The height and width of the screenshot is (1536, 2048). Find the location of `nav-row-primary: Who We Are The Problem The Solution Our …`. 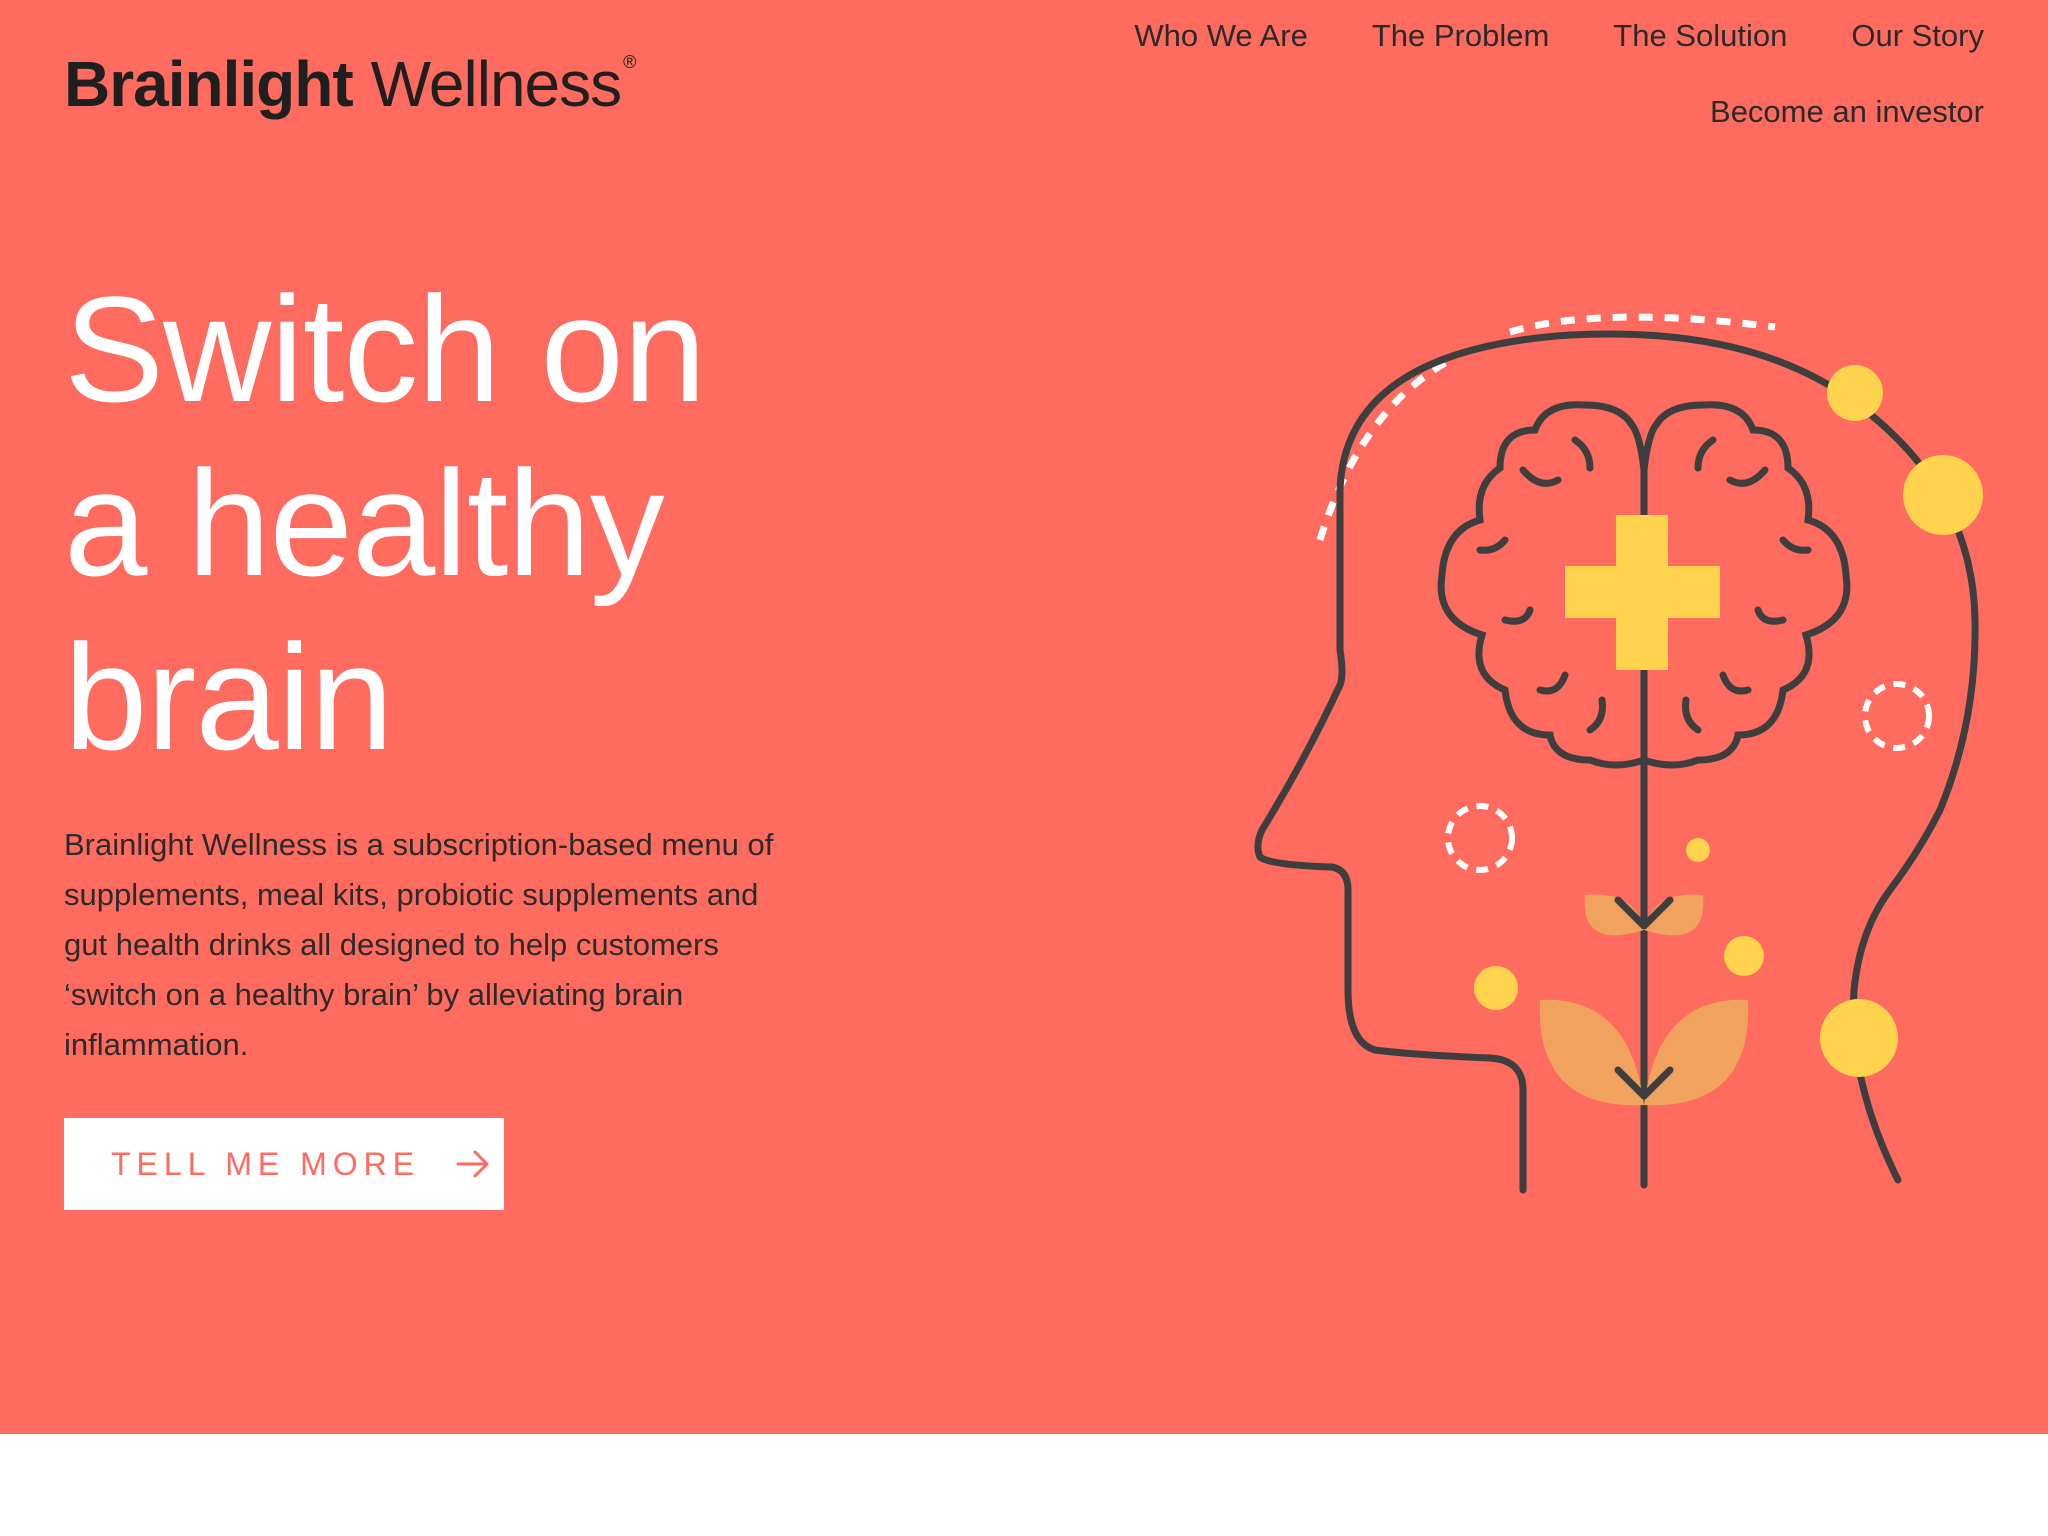

nav-row-primary: Who We Are The Problem The Solution Our … is located at coordinates (1484, 36).